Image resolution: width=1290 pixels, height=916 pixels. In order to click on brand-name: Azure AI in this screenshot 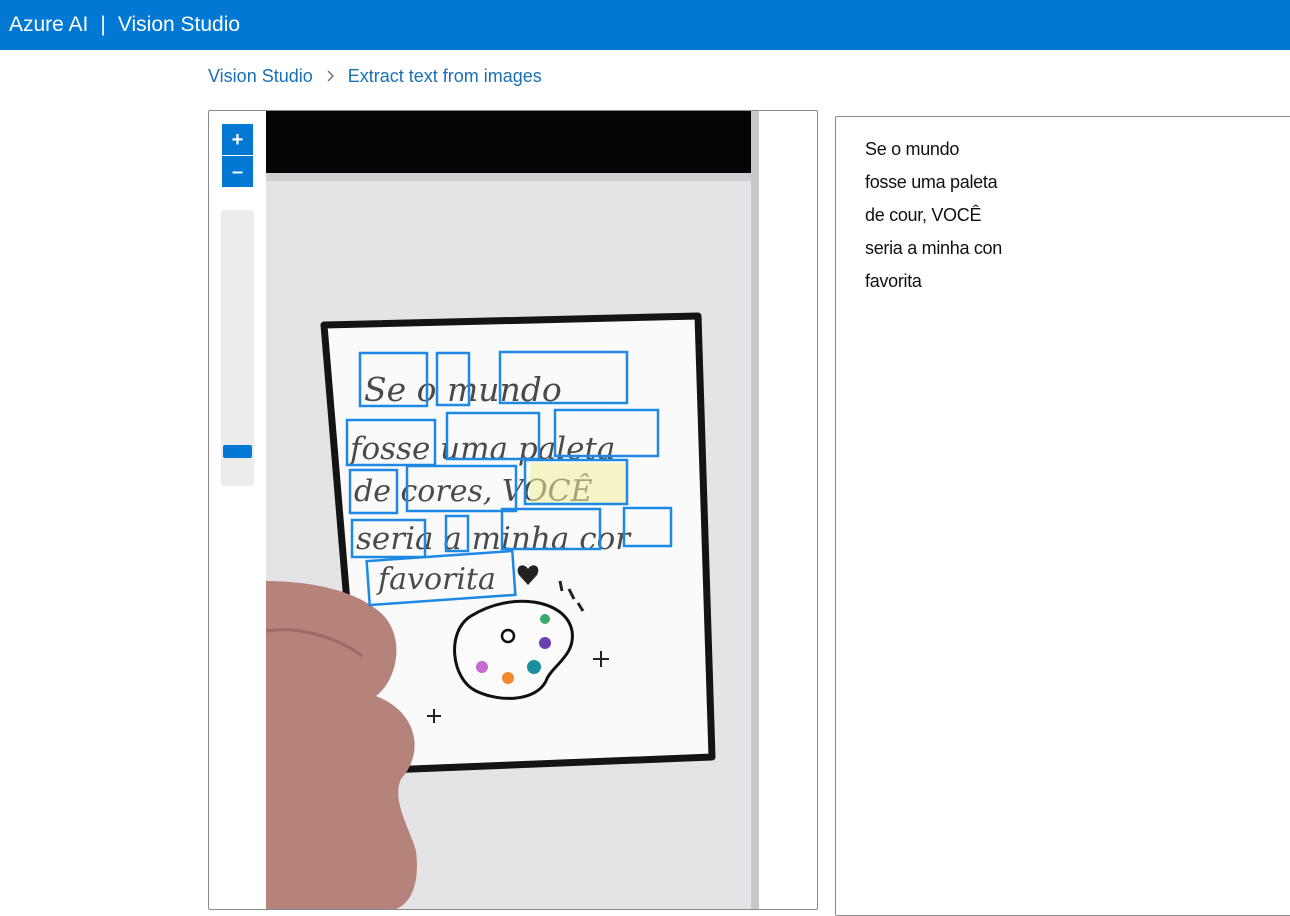, I will do `click(48, 25)`.